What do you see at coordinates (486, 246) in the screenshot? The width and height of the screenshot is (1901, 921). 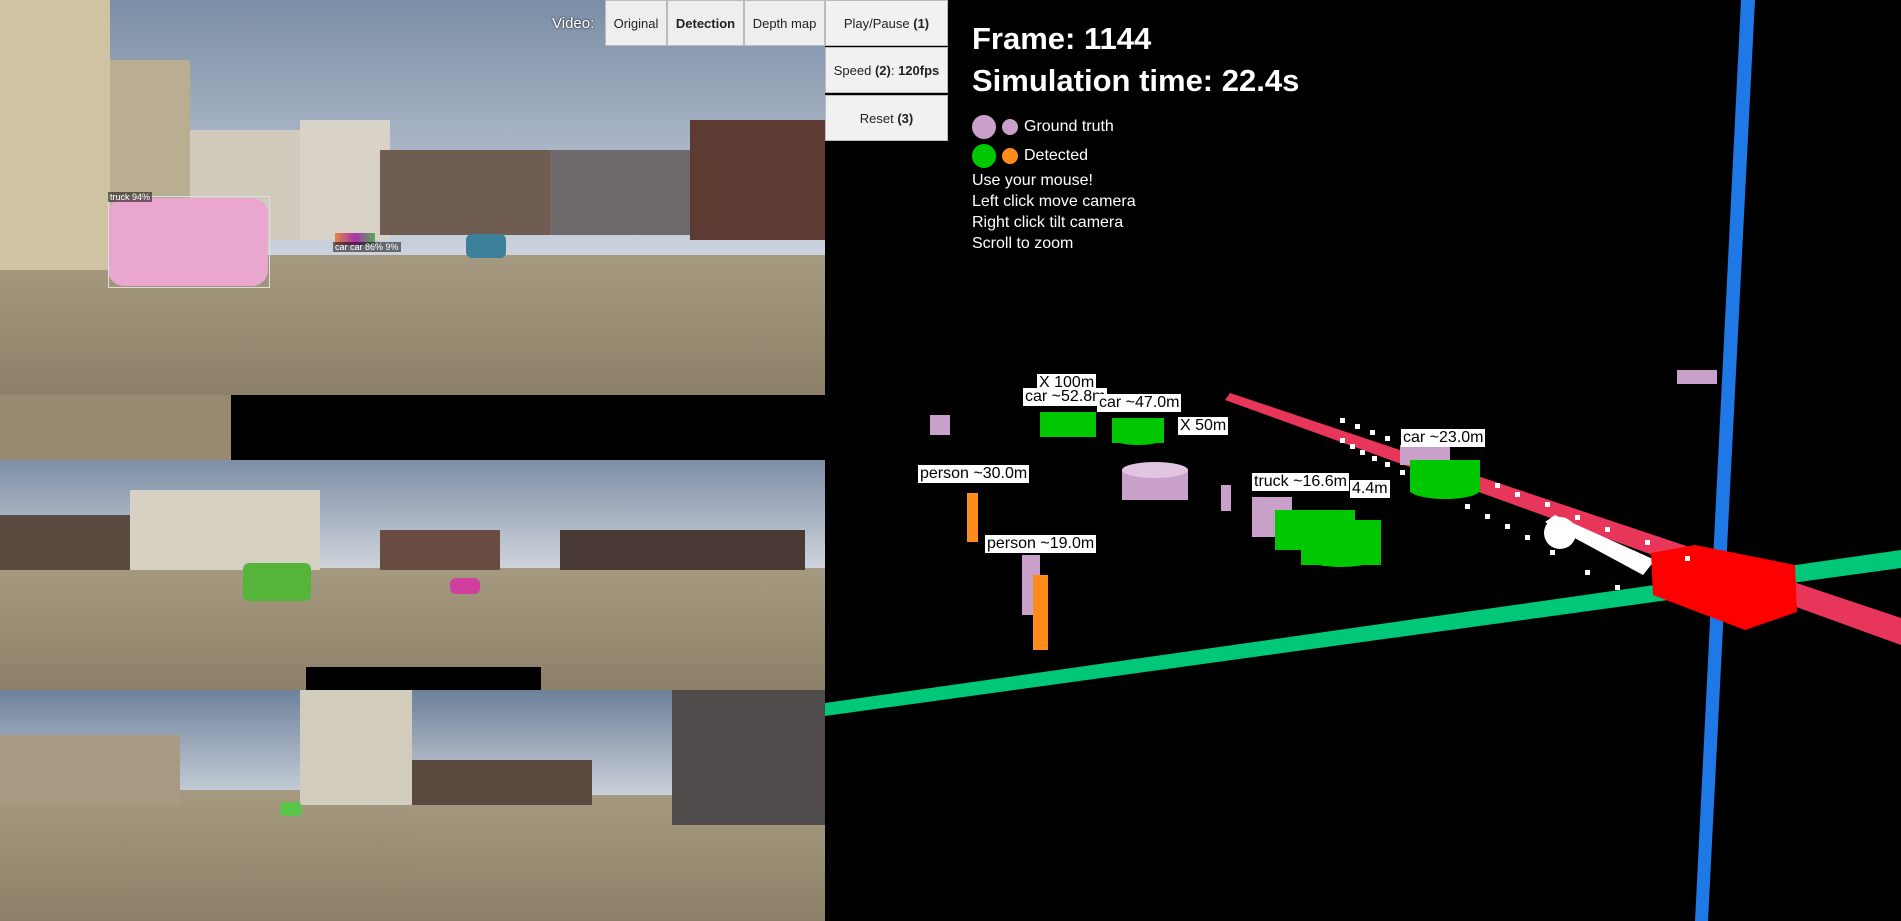 I see `car-detection-blue` at bounding box center [486, 246].